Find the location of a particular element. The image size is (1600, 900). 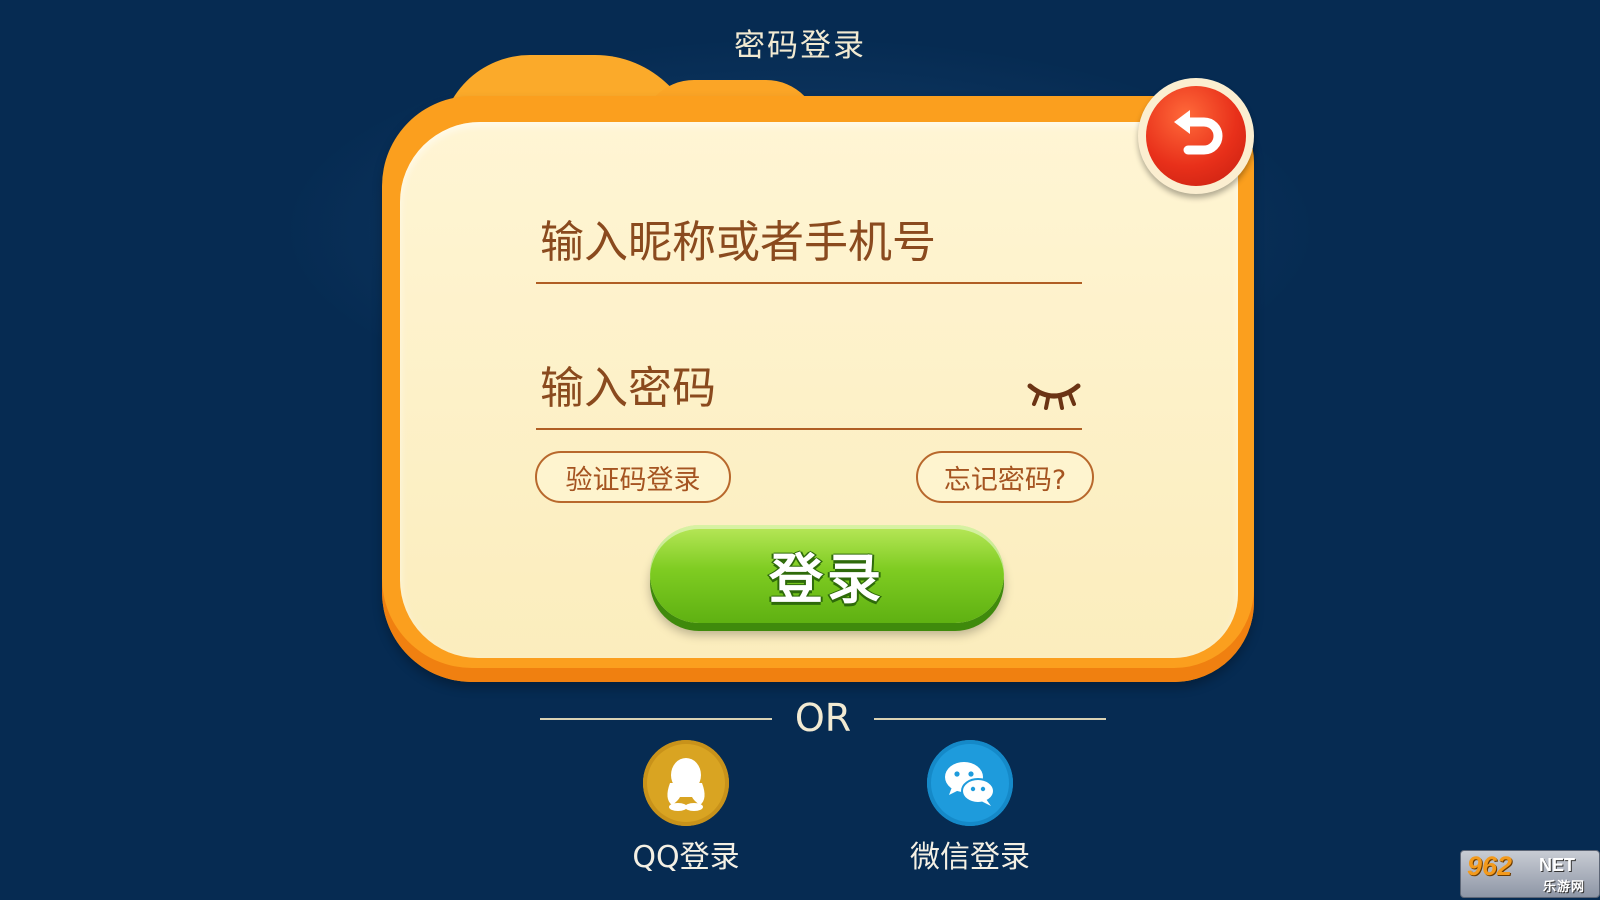

wechat-login-button: 微信登录 is located at coordinates (970, 808).